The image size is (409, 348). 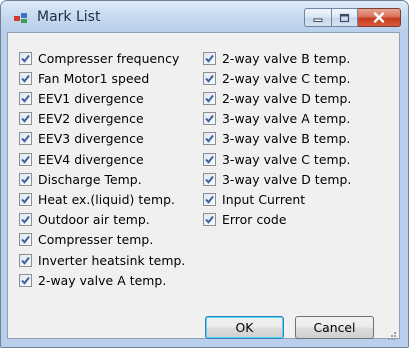 What do you see at coordinates (287, 98) in the screenshot?
I see `checkbox-label: 2-way valve D temp.` at bounding box center [287, 98].